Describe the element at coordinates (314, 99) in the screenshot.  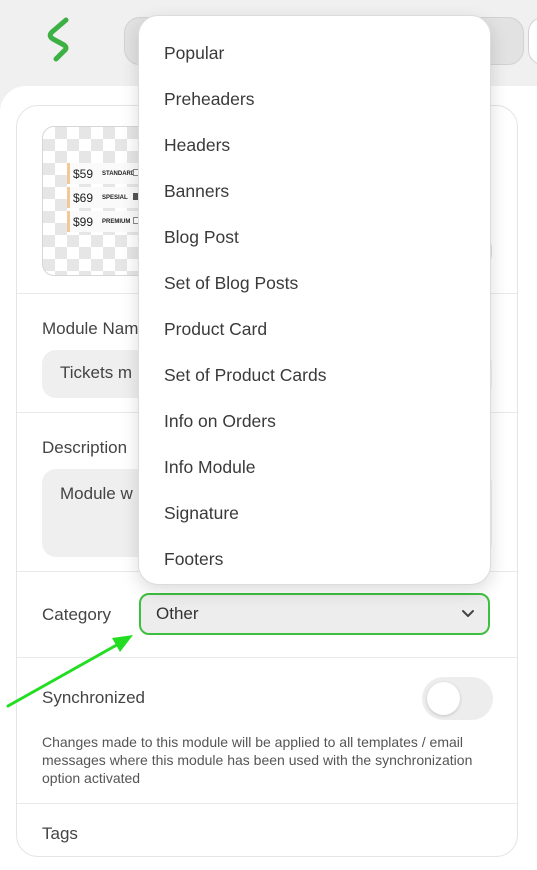
I see `dropdown-option: Preheaders` at that location.